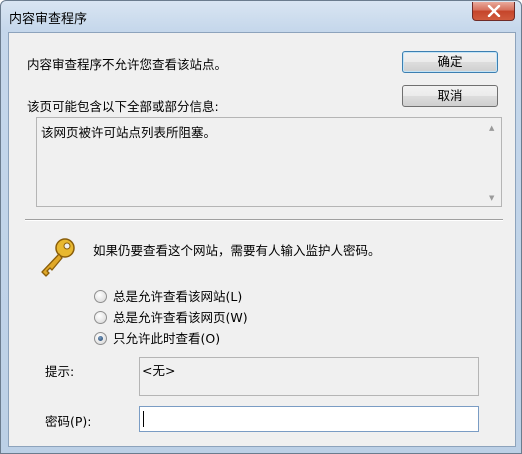  What do you see at coordinates (48, 19) in the screenshot?
I see `window-title: 内容审查程序` at bounding box center [48, 19].